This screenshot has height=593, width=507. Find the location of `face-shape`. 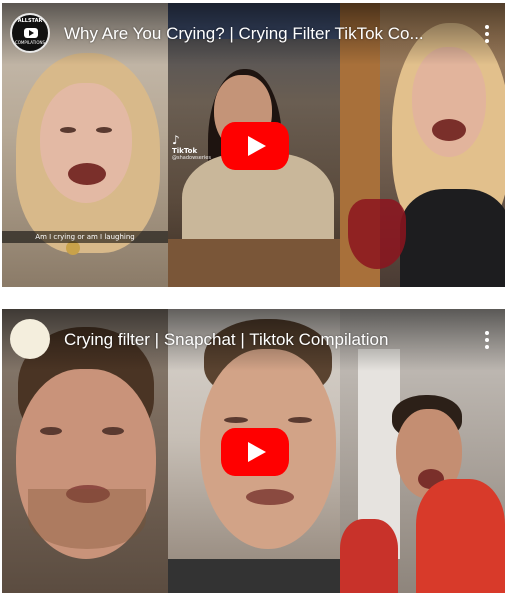

face-shape is located at coordinates (86, 143).